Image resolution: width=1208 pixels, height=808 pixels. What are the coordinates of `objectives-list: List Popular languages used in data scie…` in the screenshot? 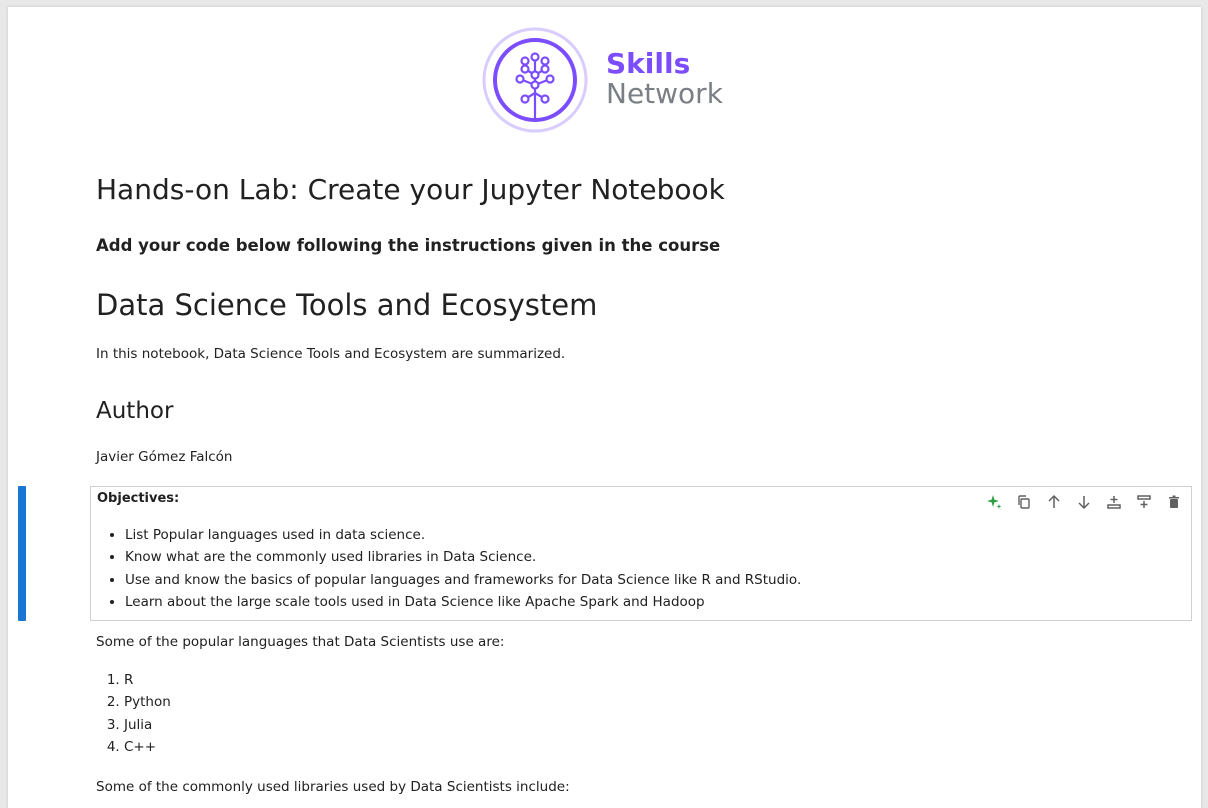 It's located at (449, 568).